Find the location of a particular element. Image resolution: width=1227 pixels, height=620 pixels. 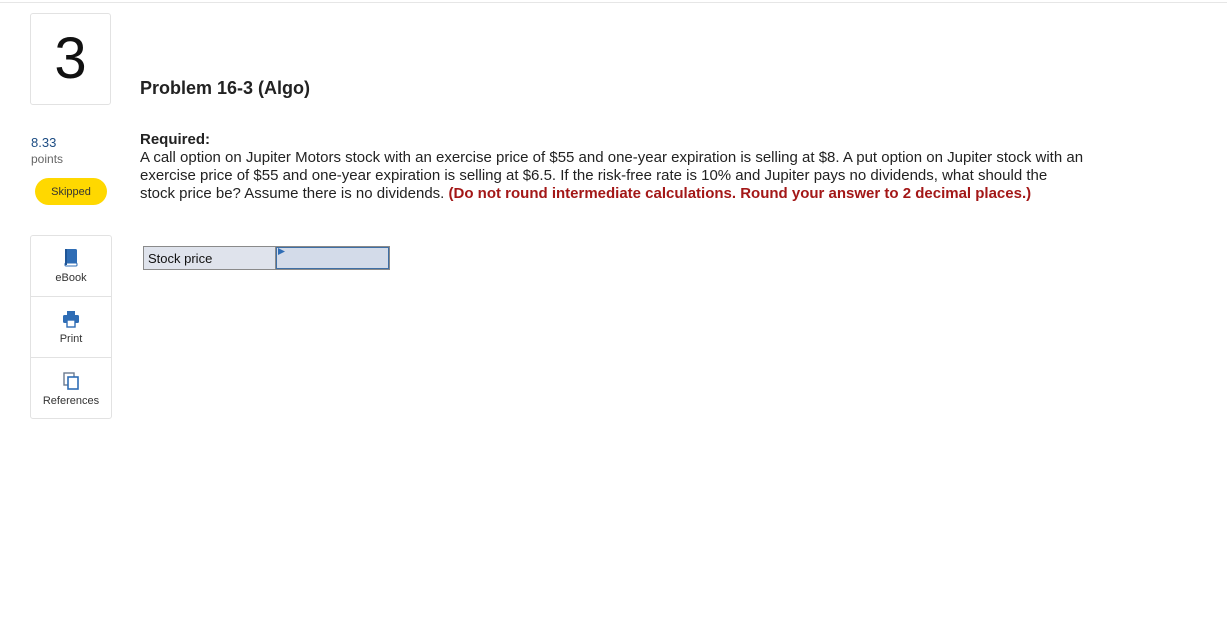

references-label: References is located at coordinates (71, 400).